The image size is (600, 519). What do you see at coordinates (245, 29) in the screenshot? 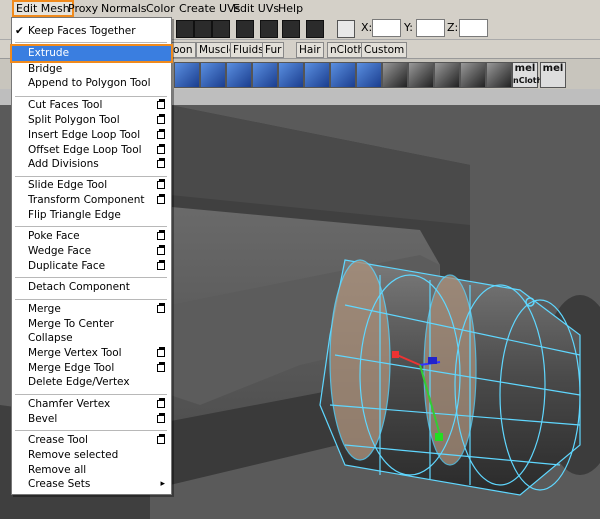
I see `clapper-icon` at bounding box center [245, 29].